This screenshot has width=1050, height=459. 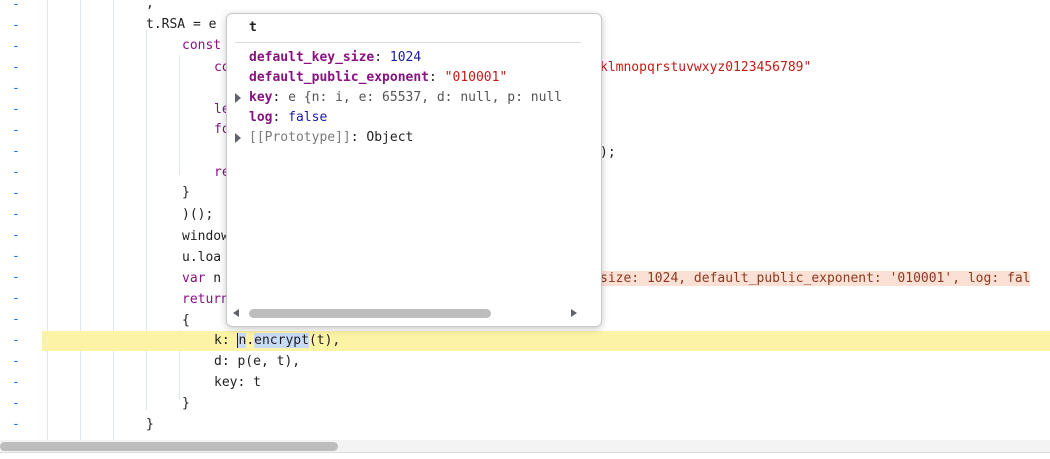 I want to click on string-literal: klmnopqrstuvwxyz0123456789", so click(x=706, y=67).